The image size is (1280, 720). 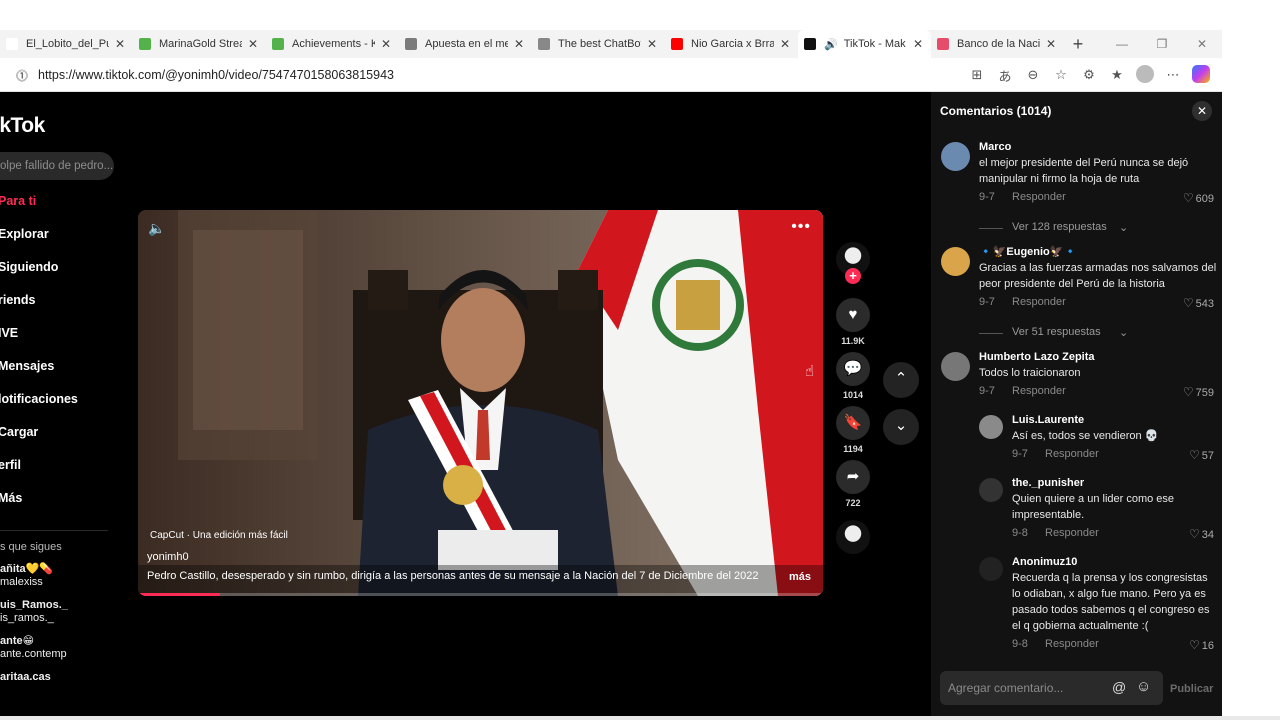 What do you see at coordinates (1089, 75) in the screenshot?
I see `extensions-icon: ⚙` at bounding box center [1089, 75].